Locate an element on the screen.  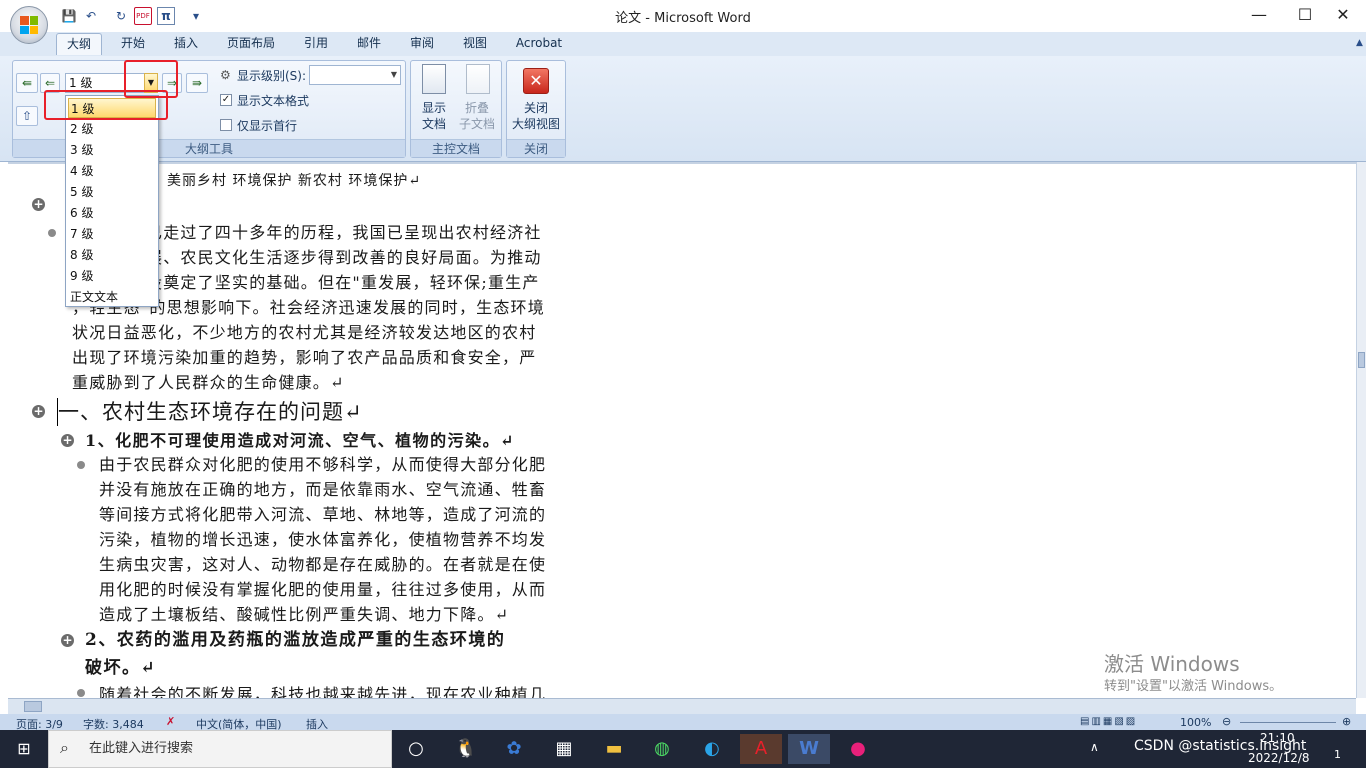
app-blue-icon: ✿ is located at coordinates (514, 749).